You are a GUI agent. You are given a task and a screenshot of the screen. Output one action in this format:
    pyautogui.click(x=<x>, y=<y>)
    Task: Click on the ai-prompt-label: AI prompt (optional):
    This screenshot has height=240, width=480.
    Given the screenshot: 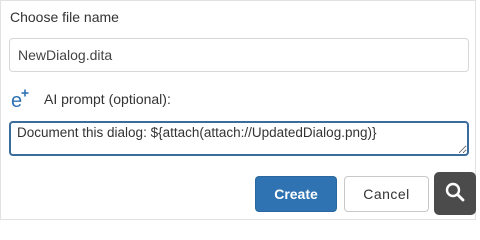 What is the action you would take?
    pyautogui.click(x=107, y=99)
    